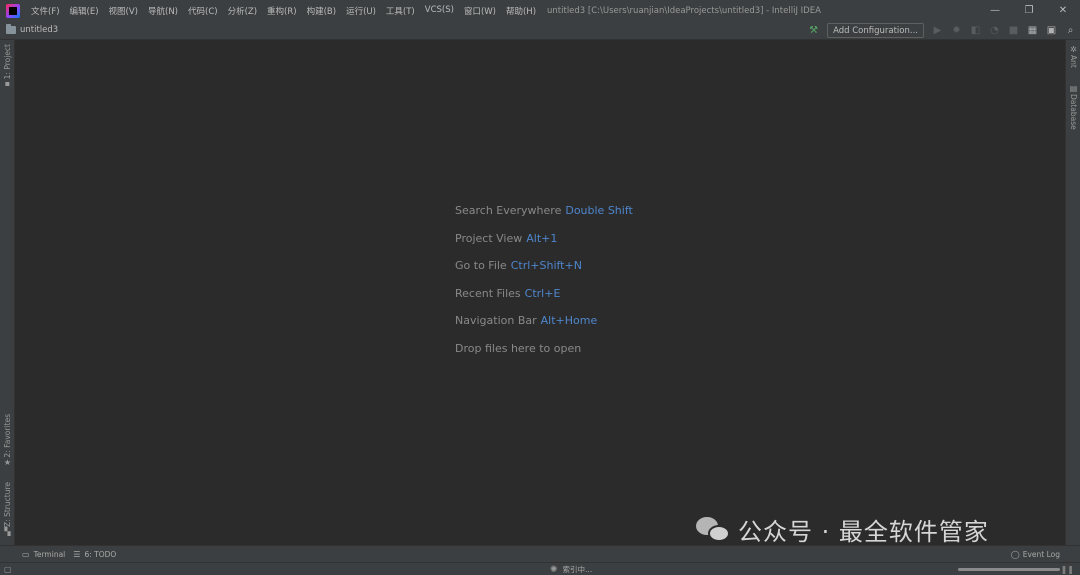 The width and height of the screenshot is (1080, 575). I want to click on hint-label: Go to File, so click(481, 265).